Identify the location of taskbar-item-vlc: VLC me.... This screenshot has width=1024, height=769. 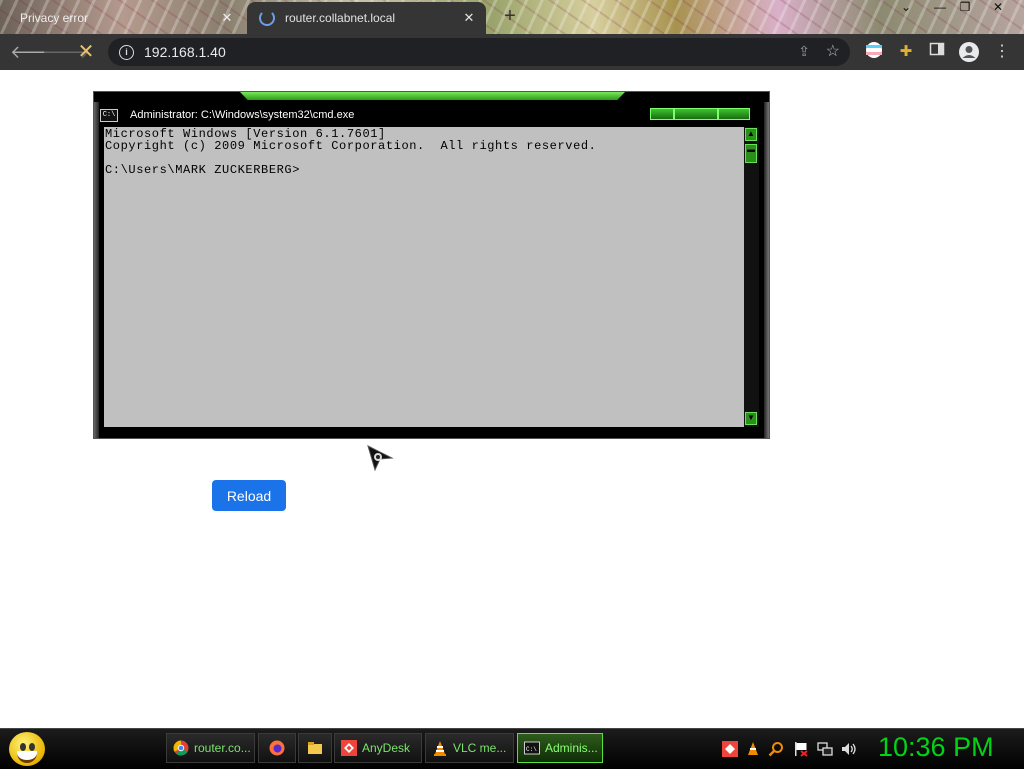
(469, 748).